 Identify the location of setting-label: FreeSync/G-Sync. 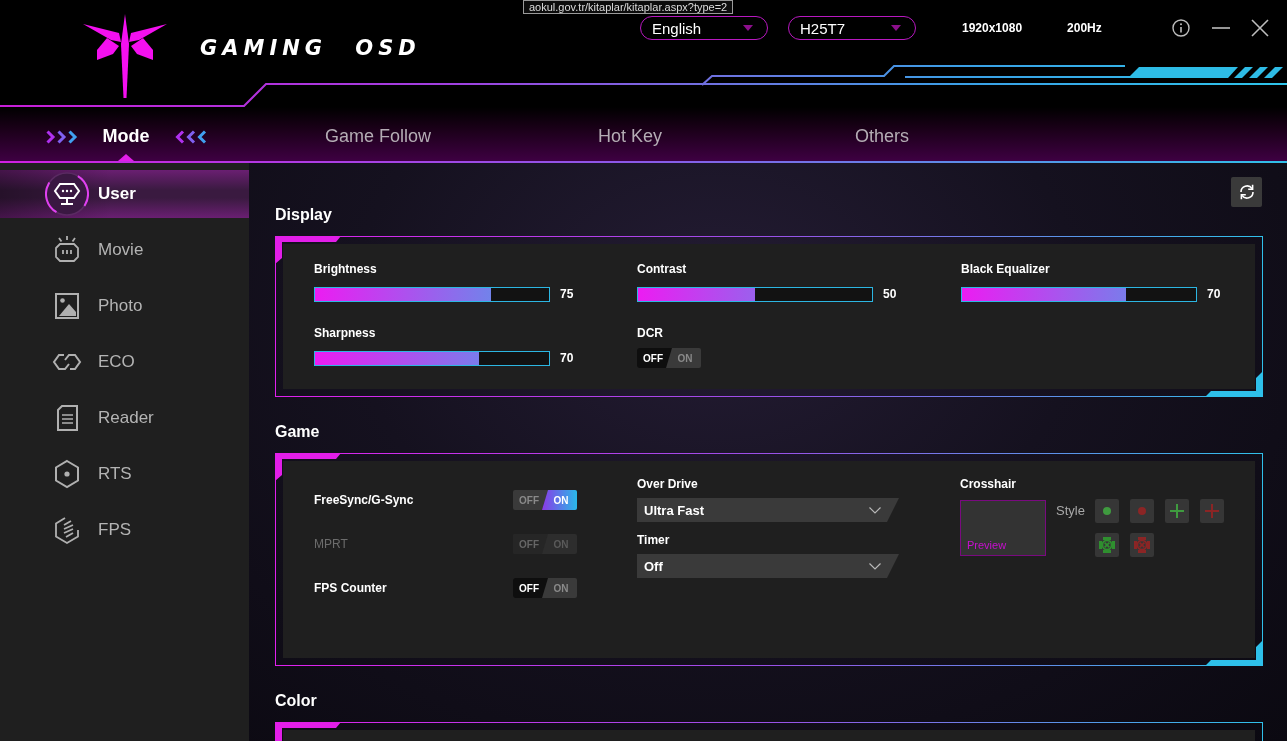
(364, 500).